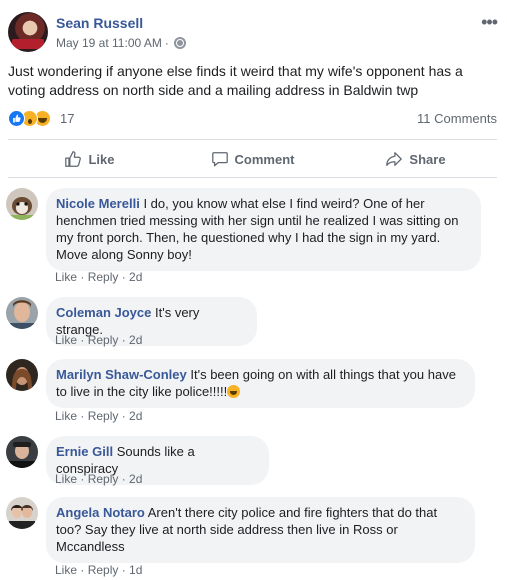 This screenshot has height=580, width=507. Describe the element at coordinates (489, 22) in the screenshot. I see `more-options-icon: •••` at that location.